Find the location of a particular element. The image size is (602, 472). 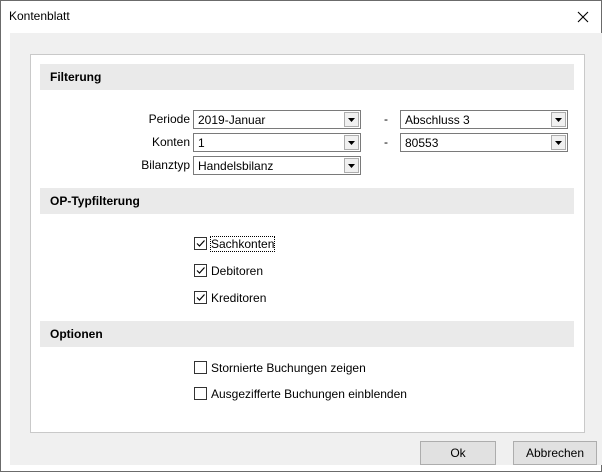

periode-to-select: Abschluss 3 is located at coordinates (484, 119).